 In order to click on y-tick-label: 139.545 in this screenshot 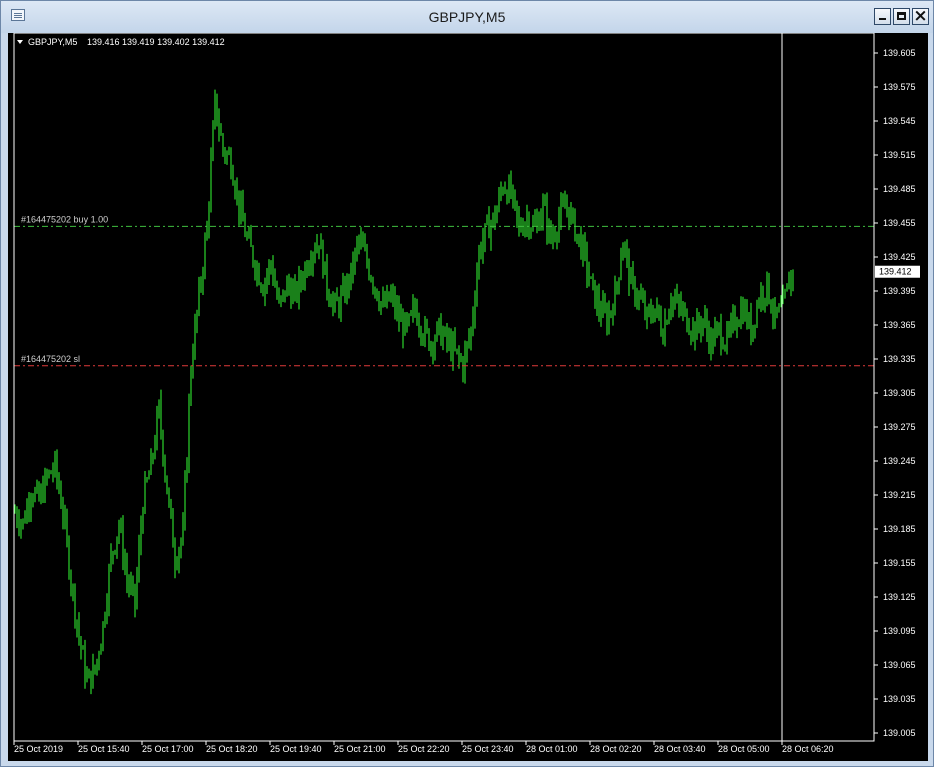, I will do `click(899, 121)`.